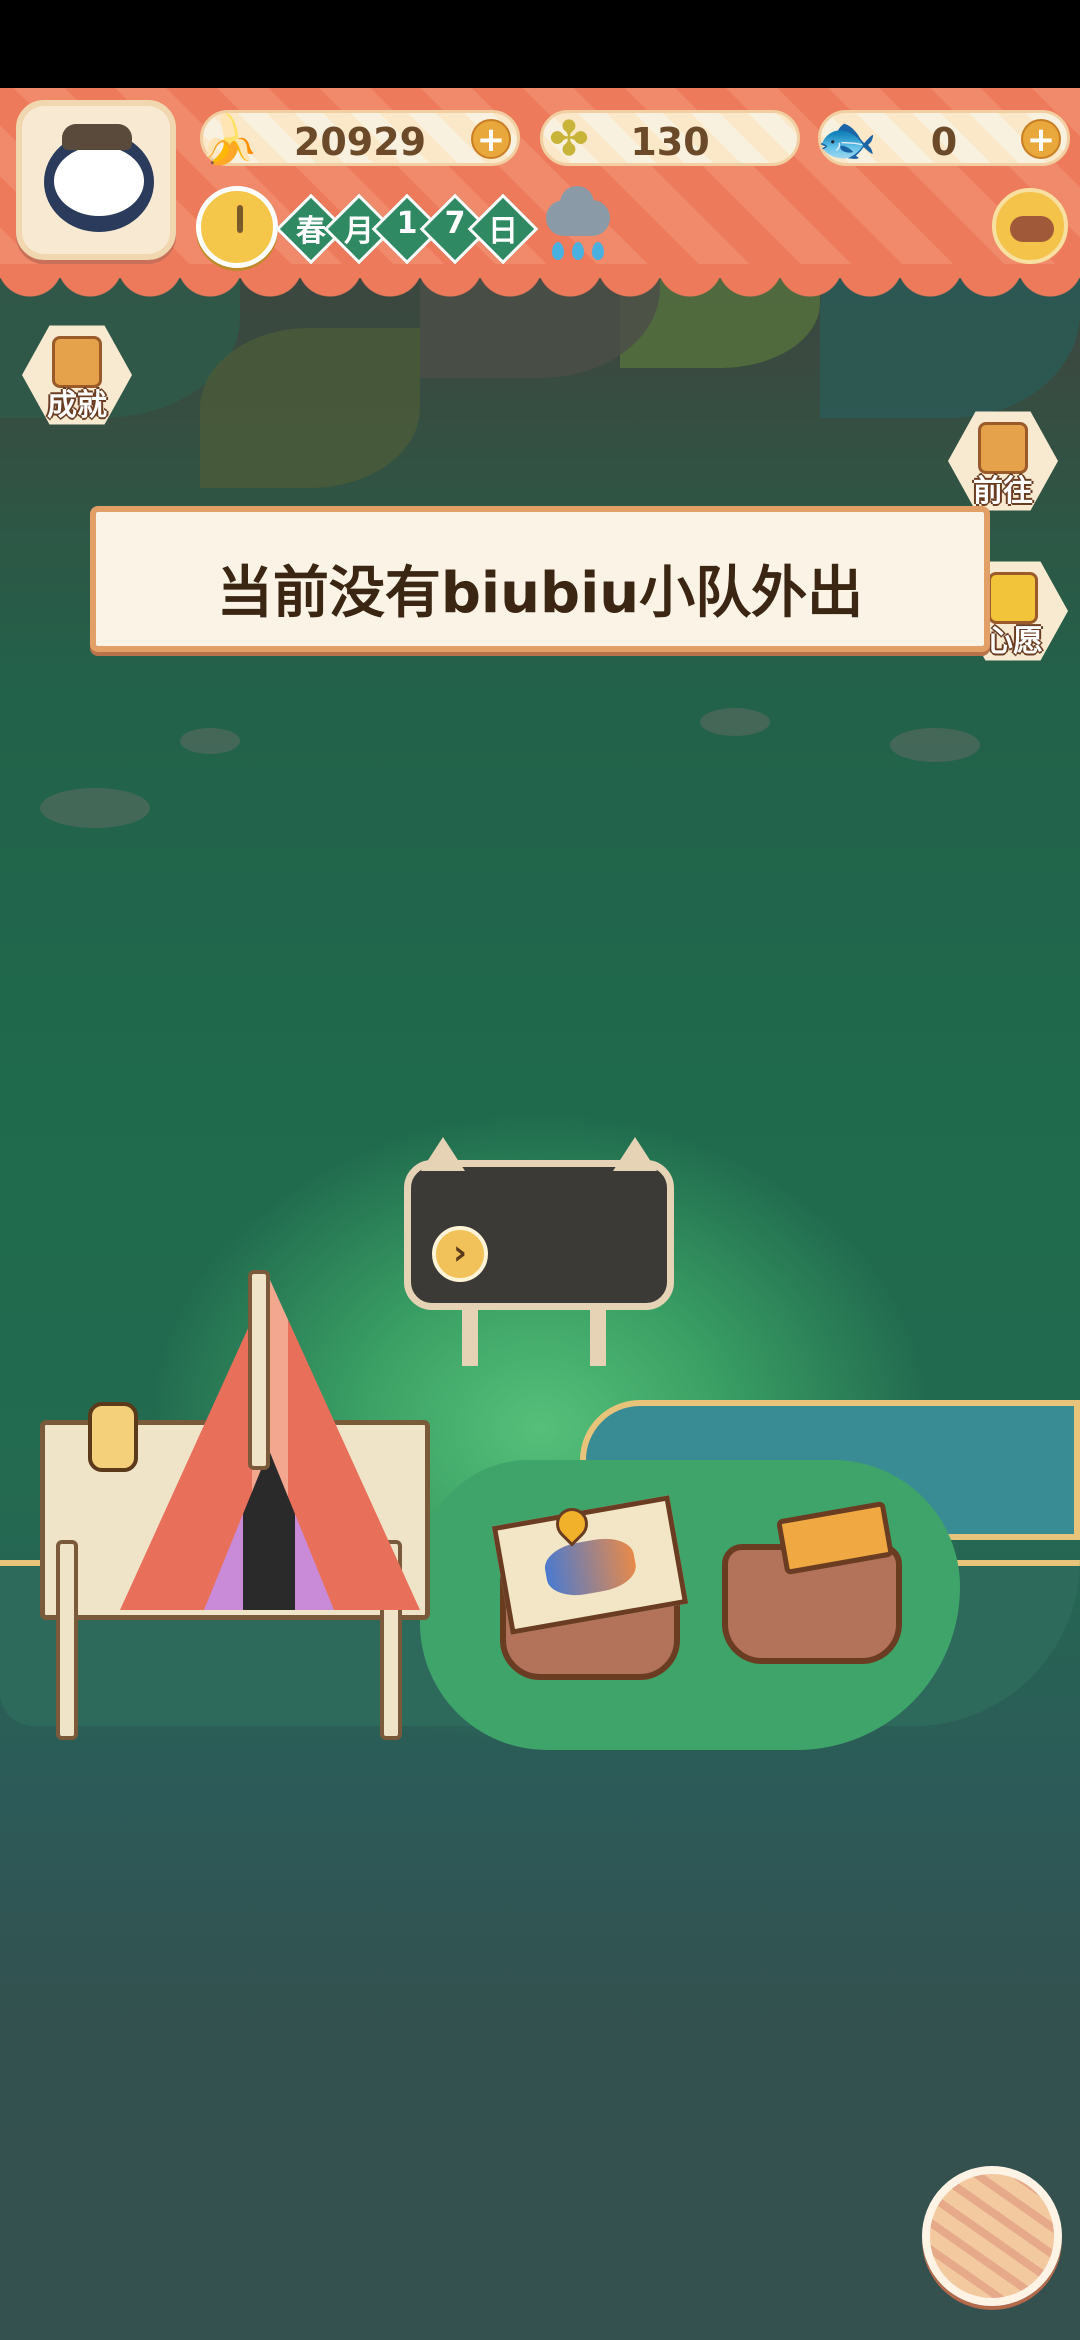 This screenshot has width=1080, height=2340. Describe the element at coordinates (540, 593) in the screenshot. I see `toast-message: 当前没有biubiu小队外出` at that location.